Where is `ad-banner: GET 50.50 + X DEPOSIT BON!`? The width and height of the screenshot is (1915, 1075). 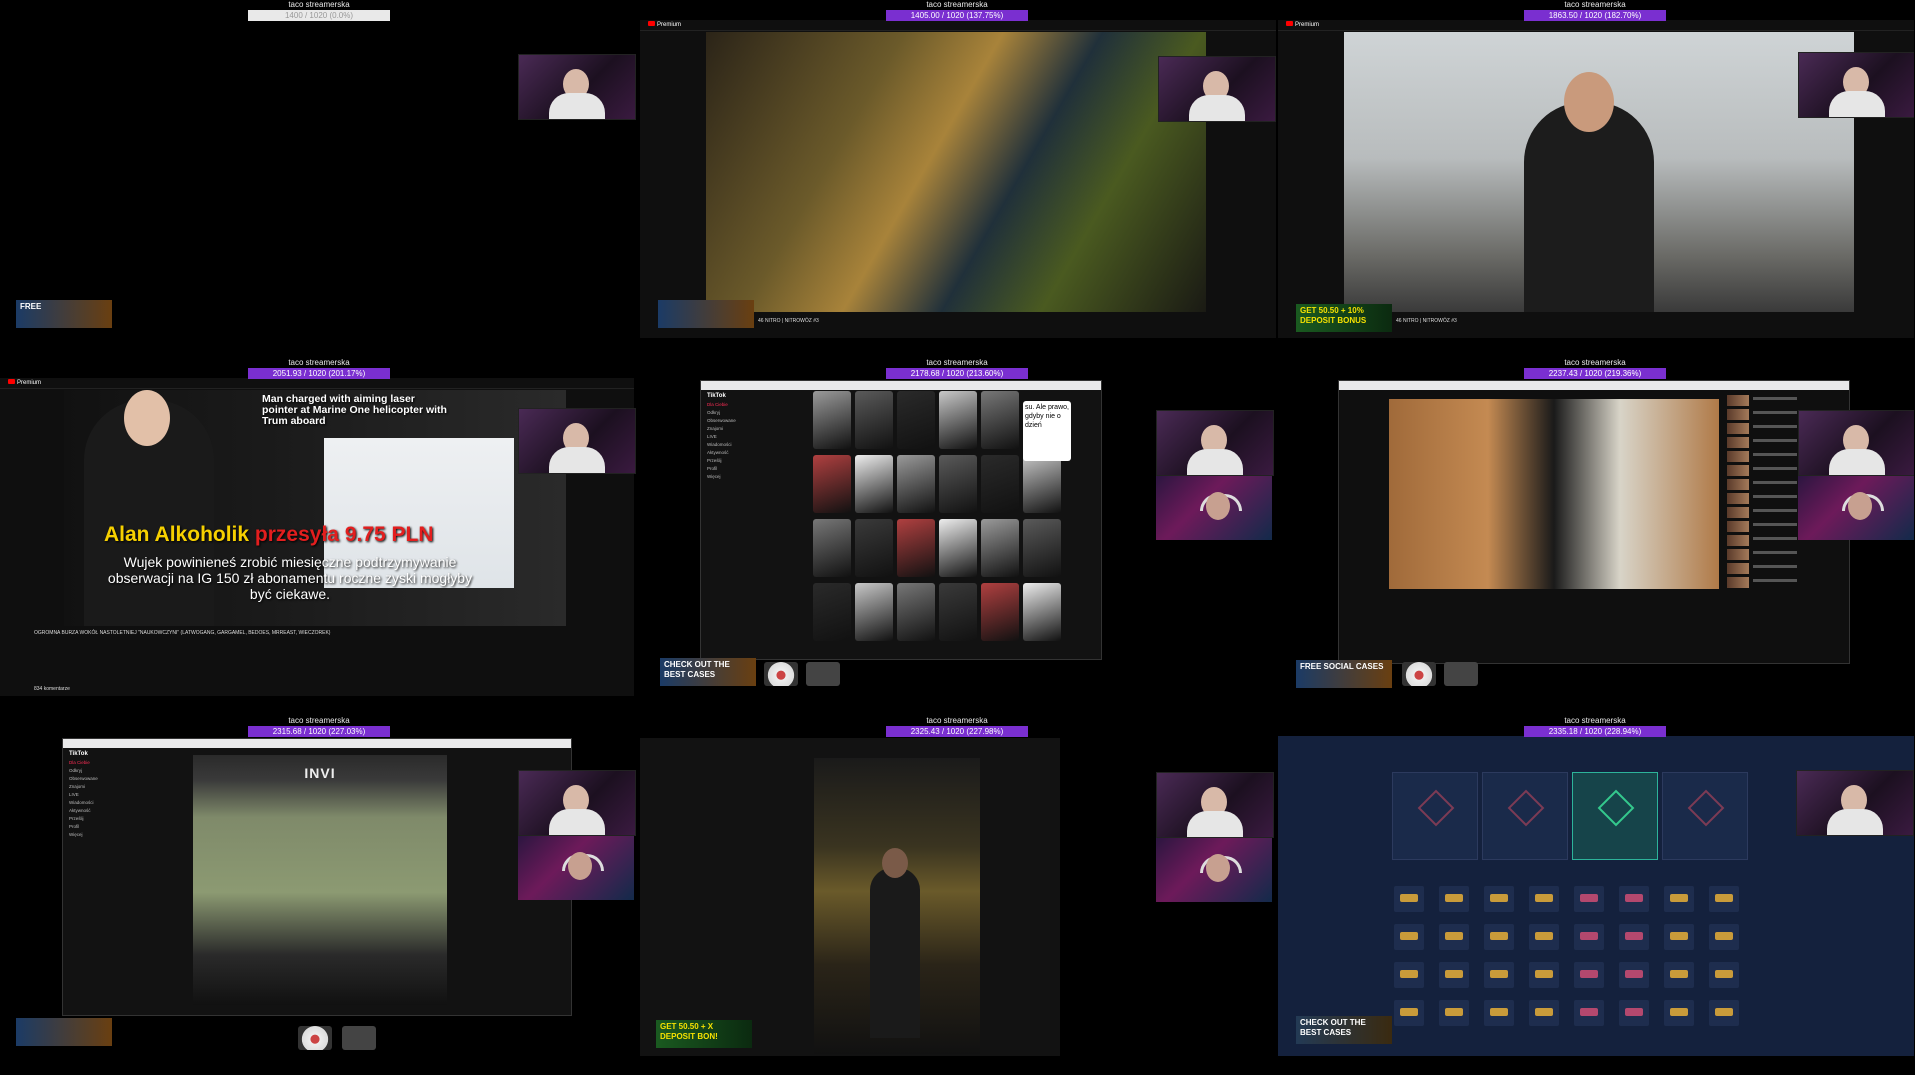 ad-banner: GET 50.50 + X DEPOSIT BON! is located at coordinates (704, 1034).